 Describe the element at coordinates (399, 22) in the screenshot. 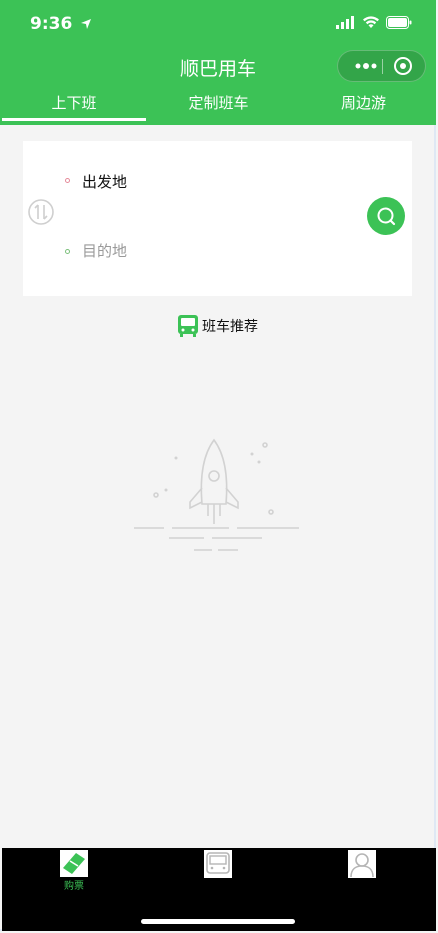

I see `battery-icon` at that location.